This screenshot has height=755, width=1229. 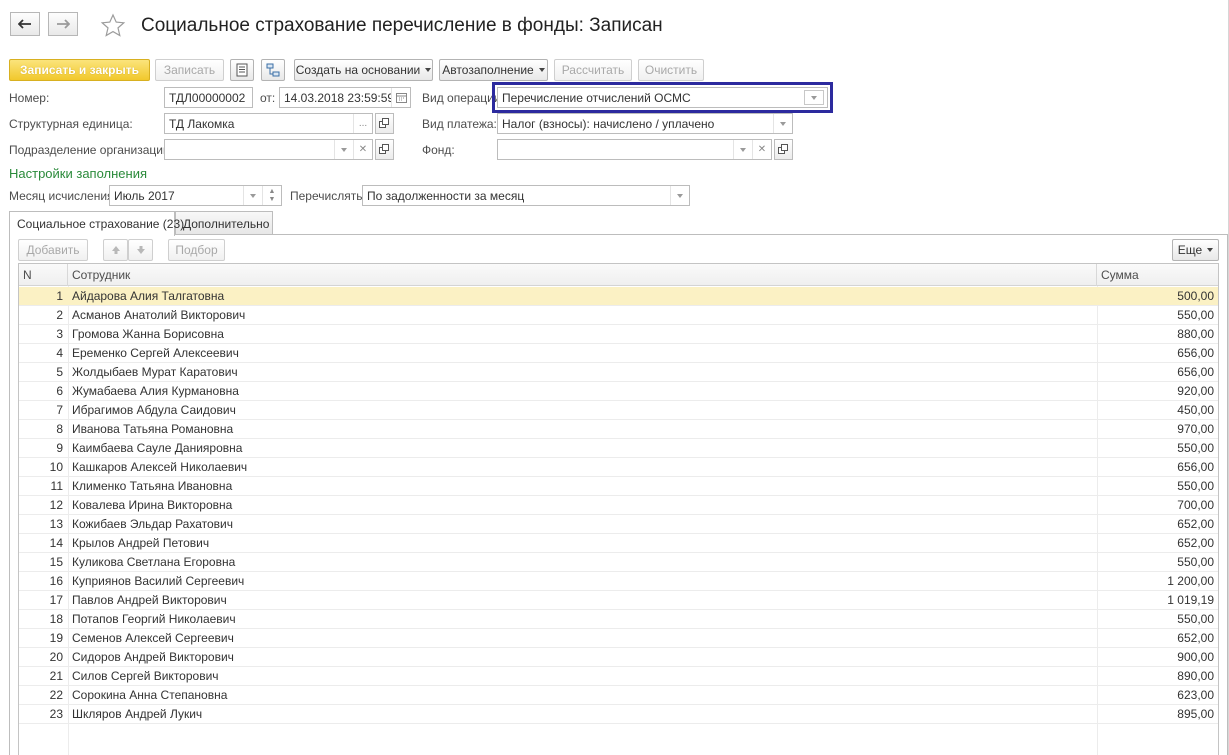 What do you see at coordinates (618, 600) in the screenshot?
I see `table-row: 17 Павлов Андрей Викторович 1 019,19` at bounding box center [618, 600].